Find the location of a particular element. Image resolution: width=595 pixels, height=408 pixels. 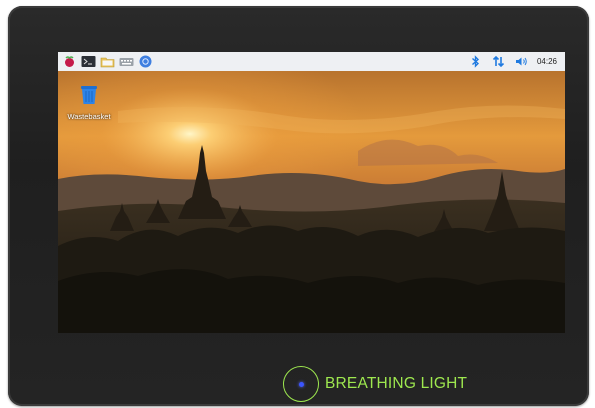

breathing-light-ring is located at coordinates (301, 384).